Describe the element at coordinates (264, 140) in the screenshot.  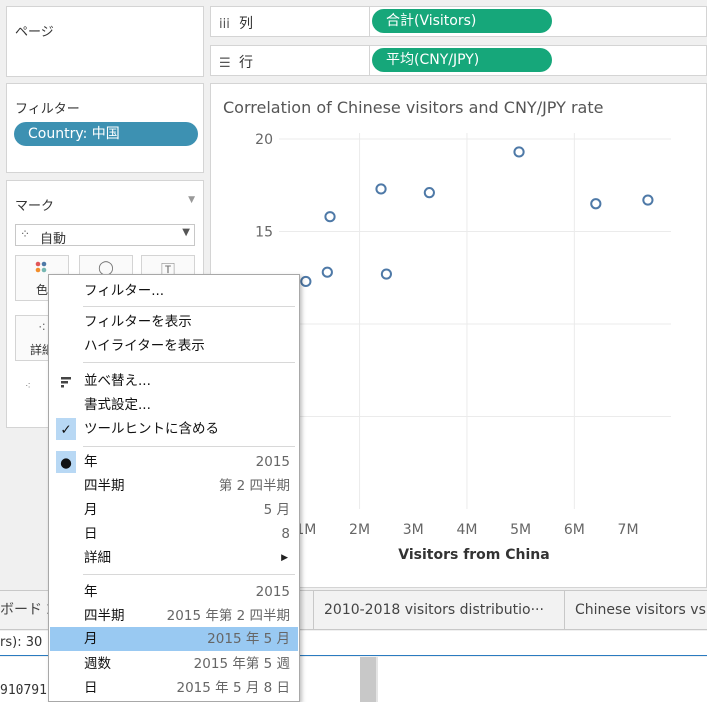
I see `y-tick-label: 20` at that location.